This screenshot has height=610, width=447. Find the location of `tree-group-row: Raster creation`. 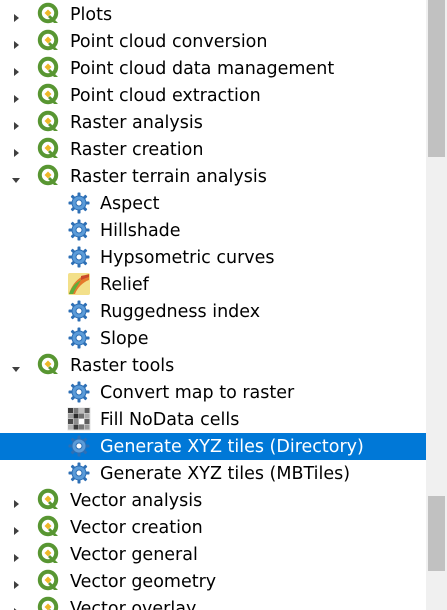

tree-group-row: Raster creation is located at coordinates (213, 149).